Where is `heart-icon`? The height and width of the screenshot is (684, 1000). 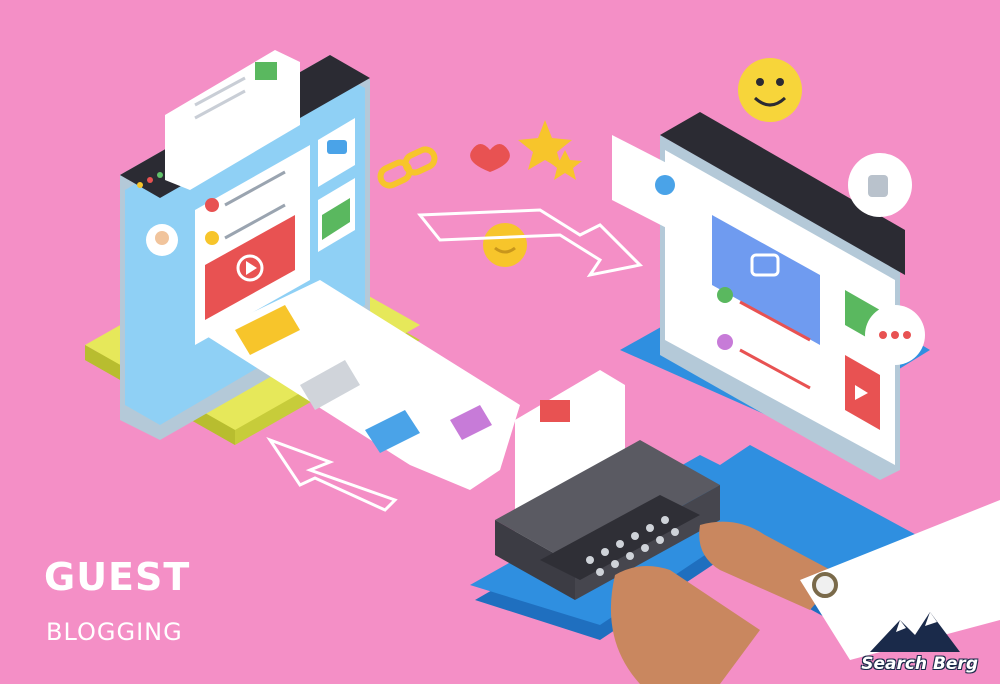 heart-icon is located at coordinates (490, 158).